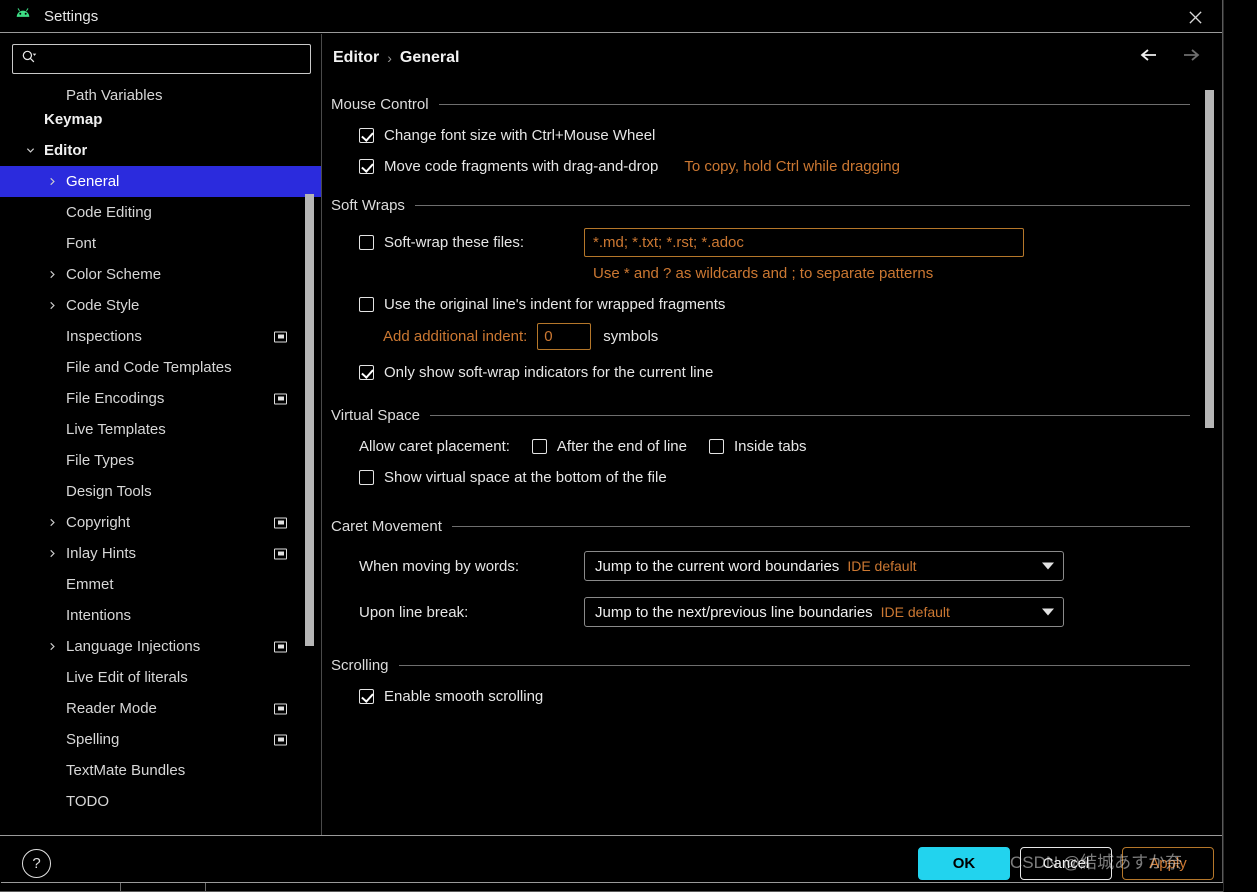  I want to click on ok-button: OK, so click(964, 863).